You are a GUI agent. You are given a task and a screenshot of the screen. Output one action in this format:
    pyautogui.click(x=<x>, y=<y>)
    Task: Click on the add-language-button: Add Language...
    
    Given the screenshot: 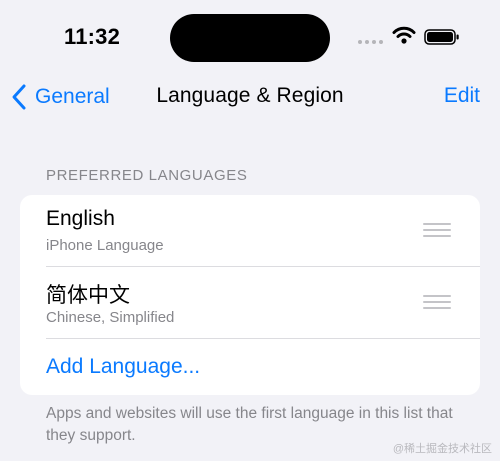 What is the action you would take?
    pyautogui.click(x=123, y=367)
    